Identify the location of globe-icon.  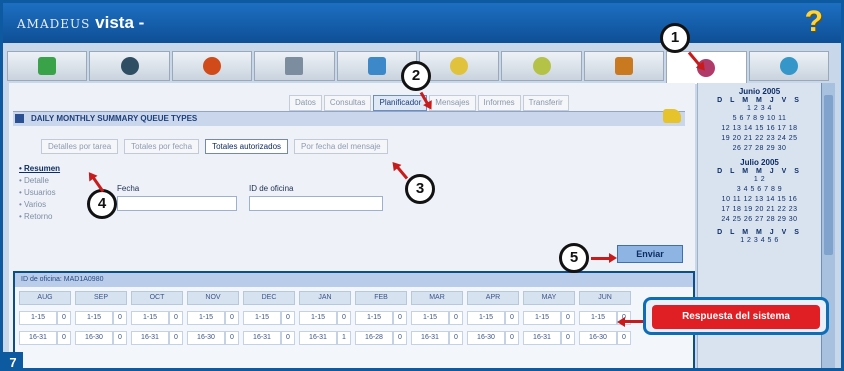
(129, 66).